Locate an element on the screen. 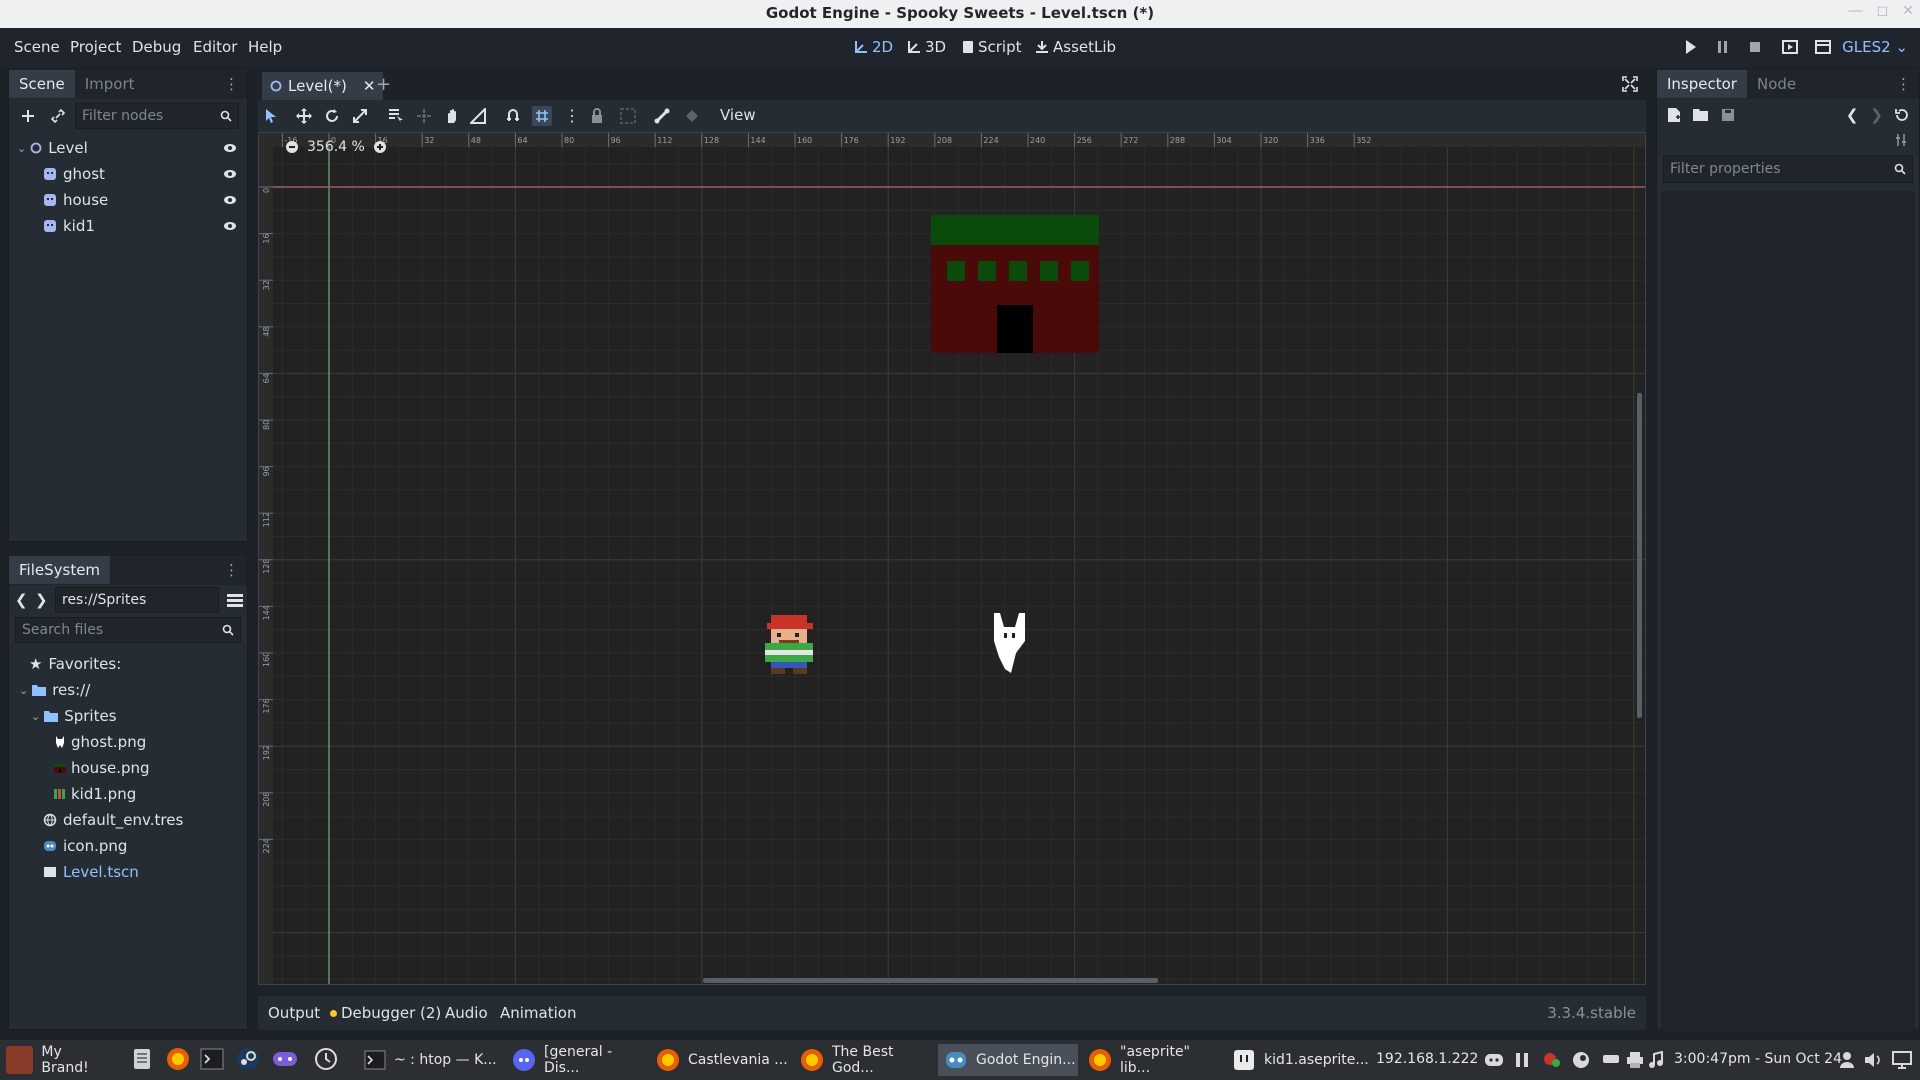 This screenshot has height=1080, width=1920. lock-icon is located at coordinates (597, 116).